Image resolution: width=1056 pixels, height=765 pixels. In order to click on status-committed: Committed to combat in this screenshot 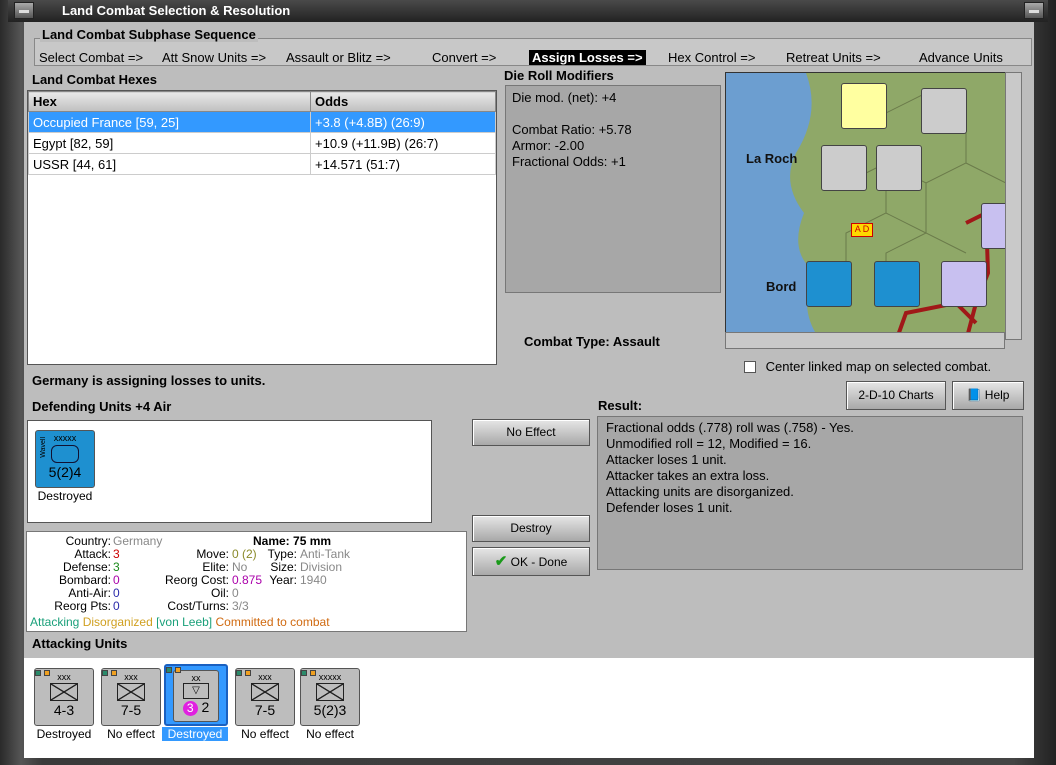, I will do `click(272, 622)`.